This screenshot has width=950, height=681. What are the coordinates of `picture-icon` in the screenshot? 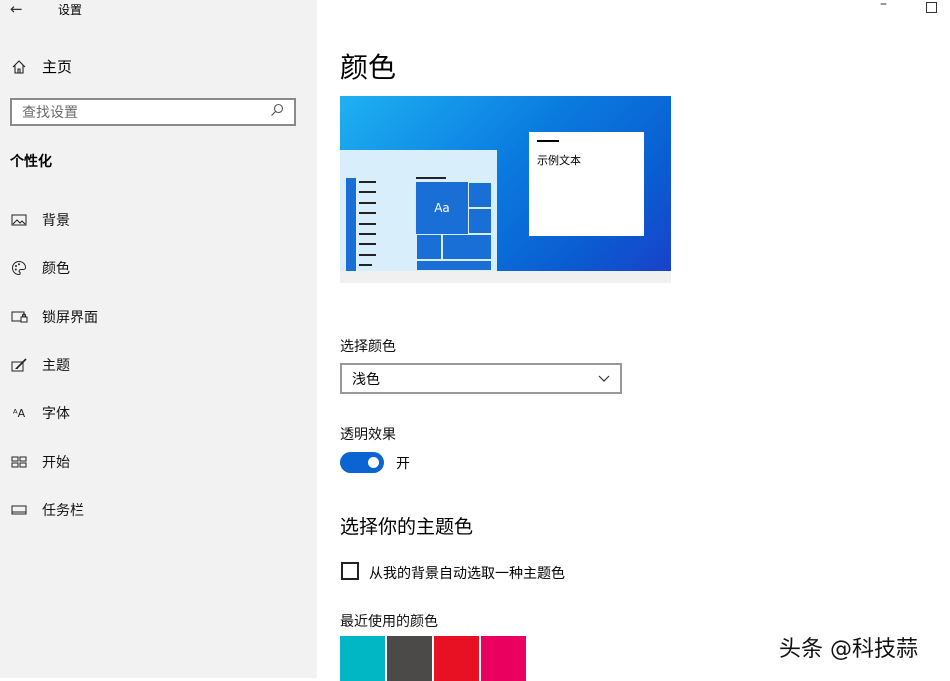 It's located at (19, 220).